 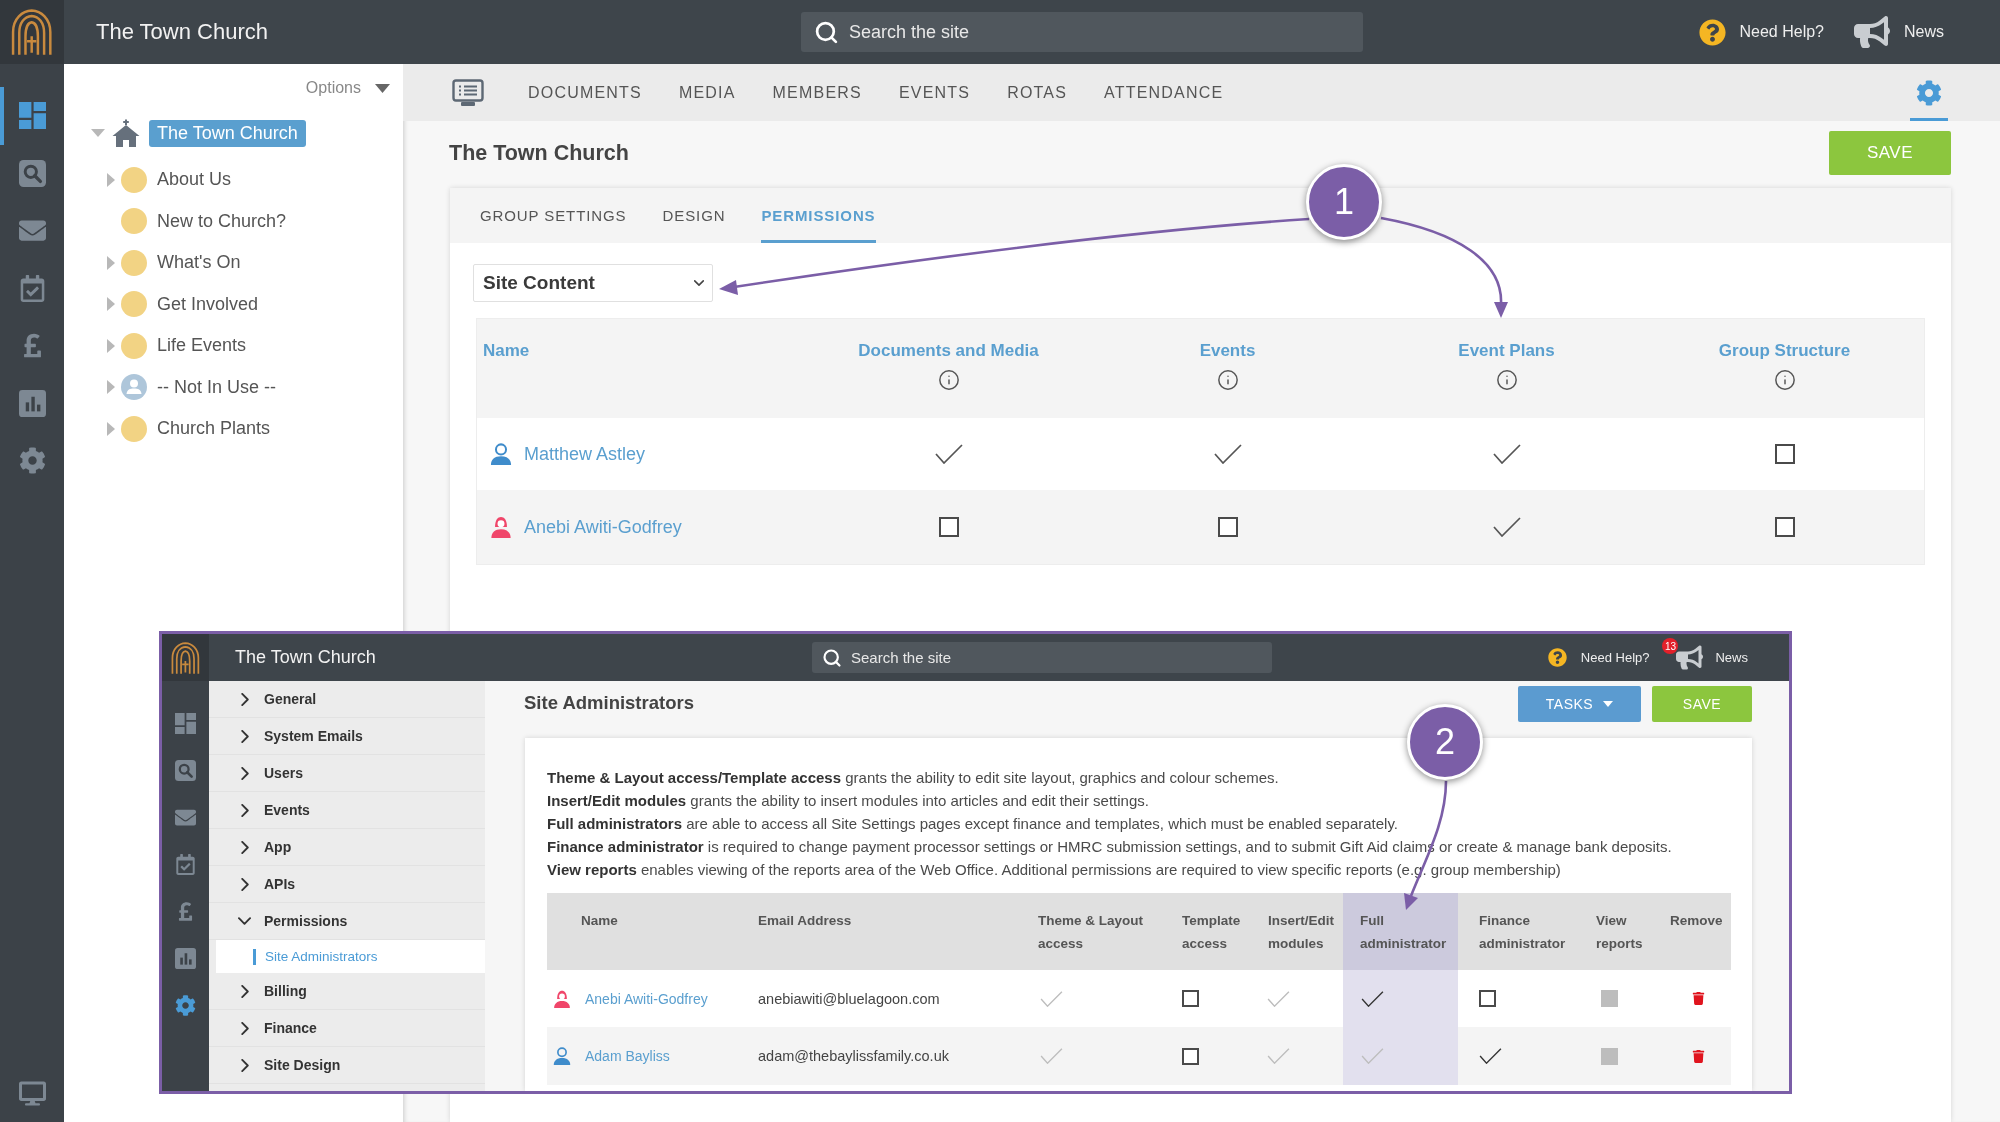 I want to click on tree-item: Life Events, so click(x=202, y=346).